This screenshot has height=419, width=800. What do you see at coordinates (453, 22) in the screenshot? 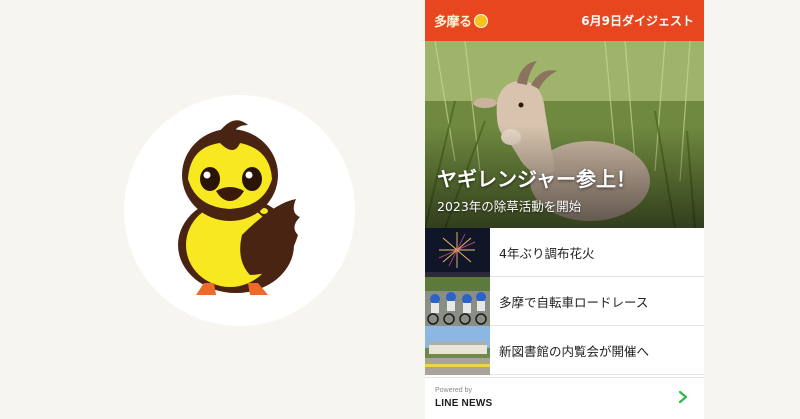
I see `logo-text: 多摩る` at bounding box center [453, 22].